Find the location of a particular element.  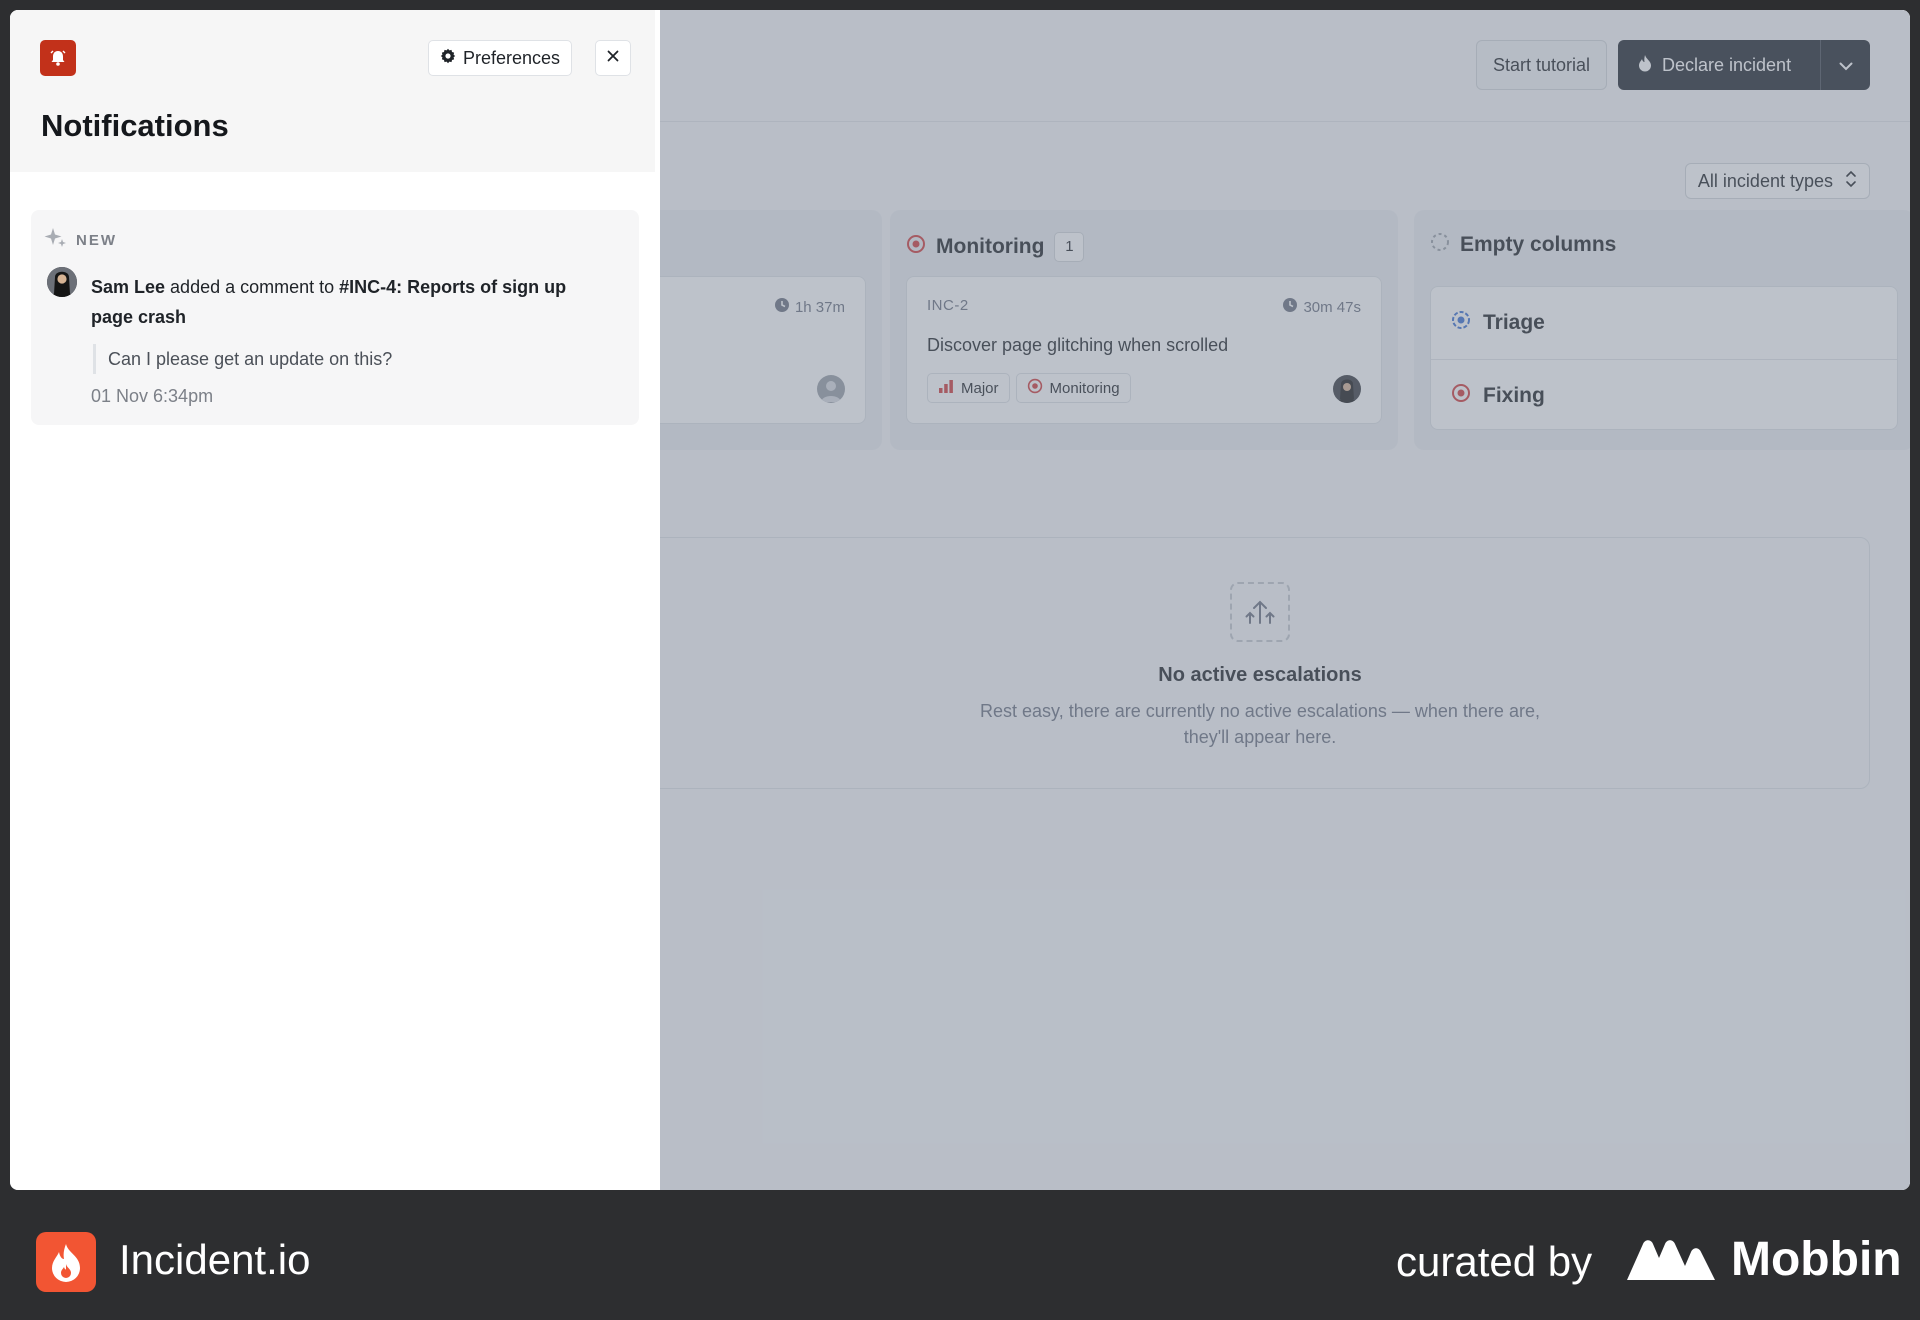

notification-user: Sam Lee is located at coordinates (128, 287).